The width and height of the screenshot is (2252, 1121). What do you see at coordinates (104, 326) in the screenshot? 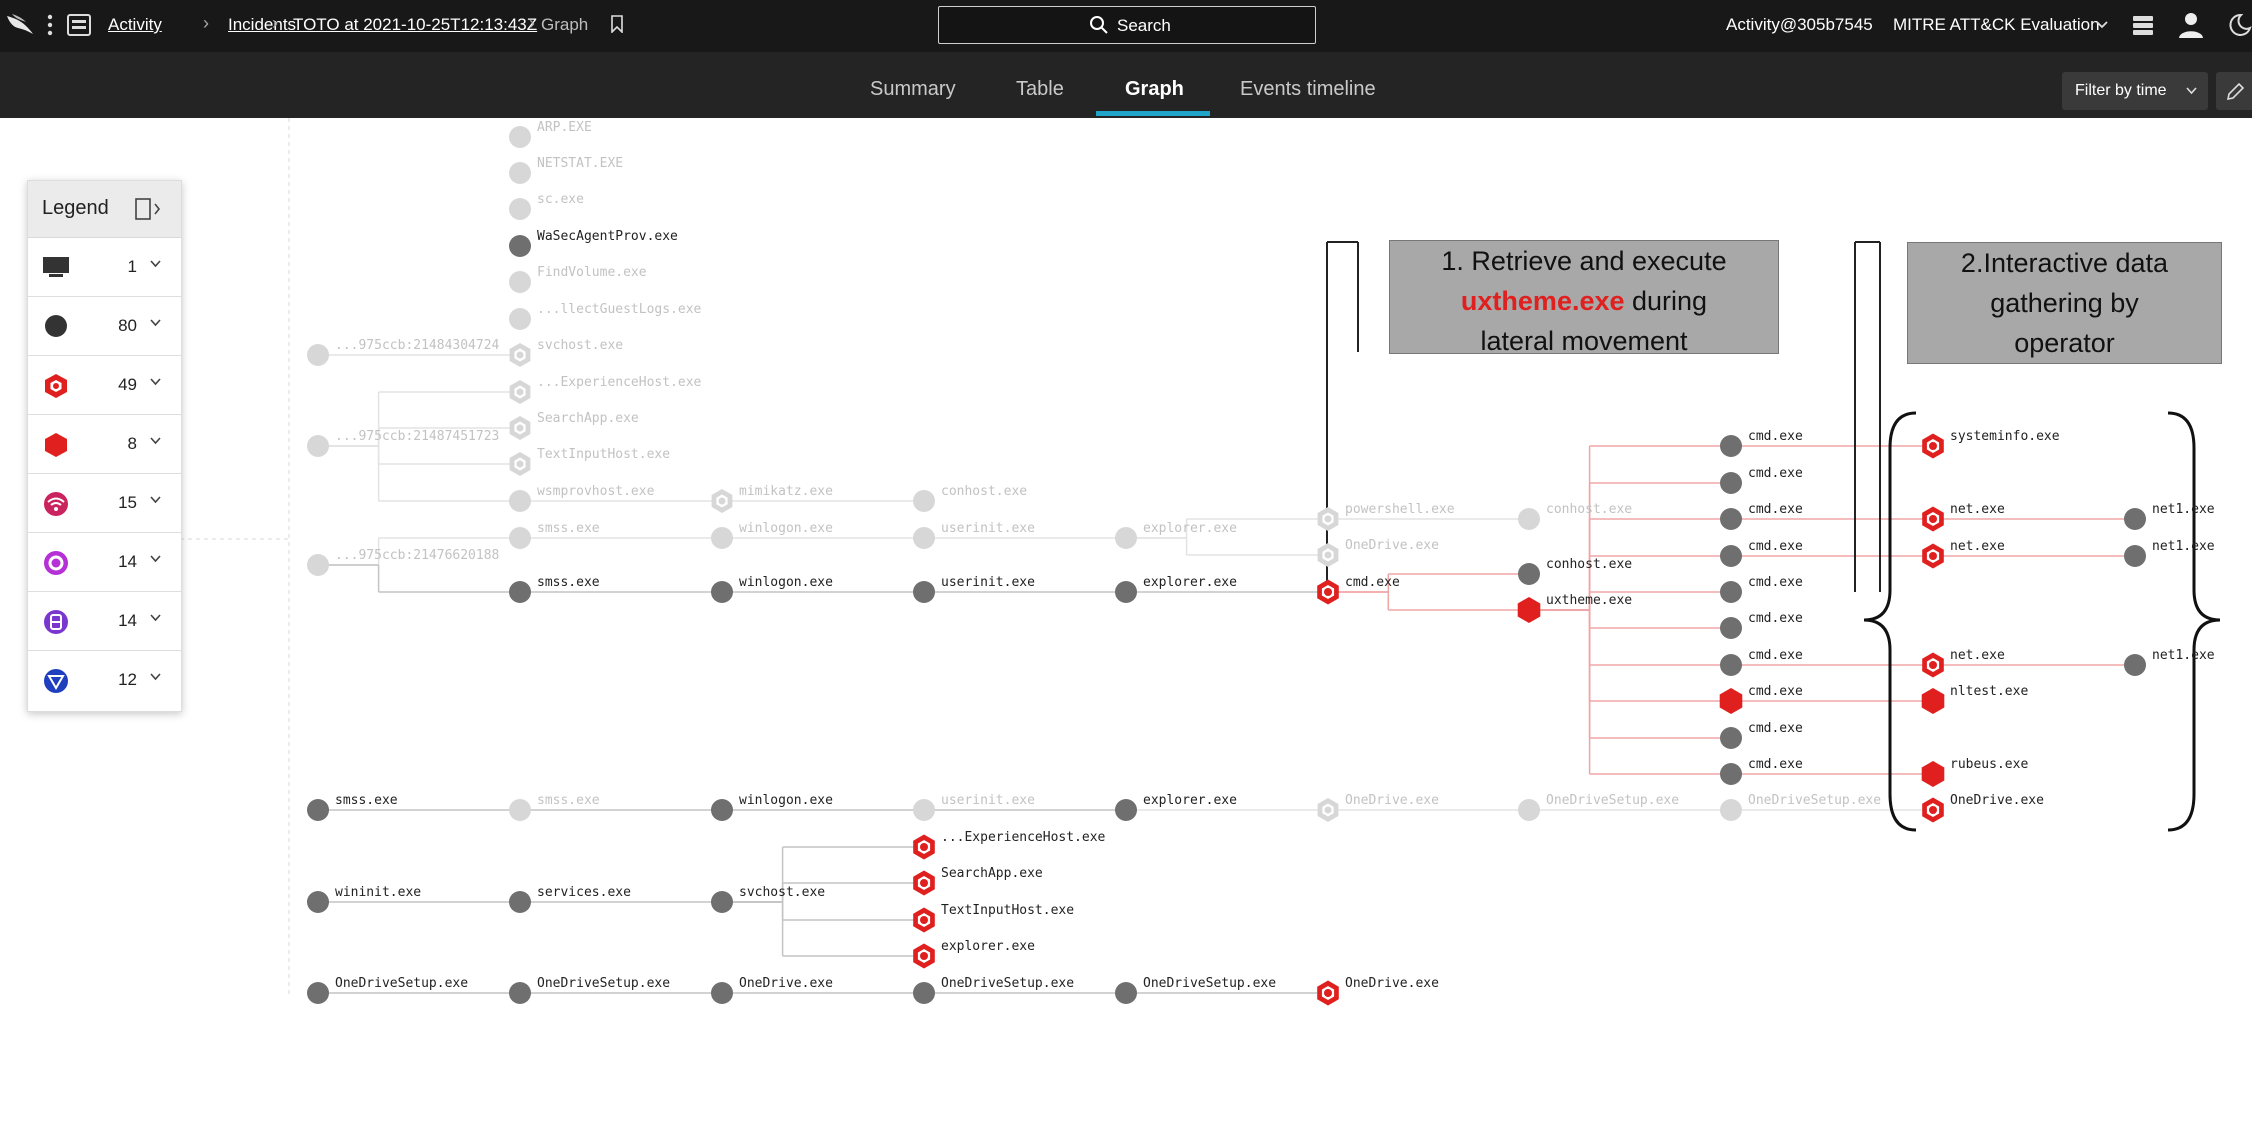
I see `legend-item-process: 80` at bounding box center [104, 326].